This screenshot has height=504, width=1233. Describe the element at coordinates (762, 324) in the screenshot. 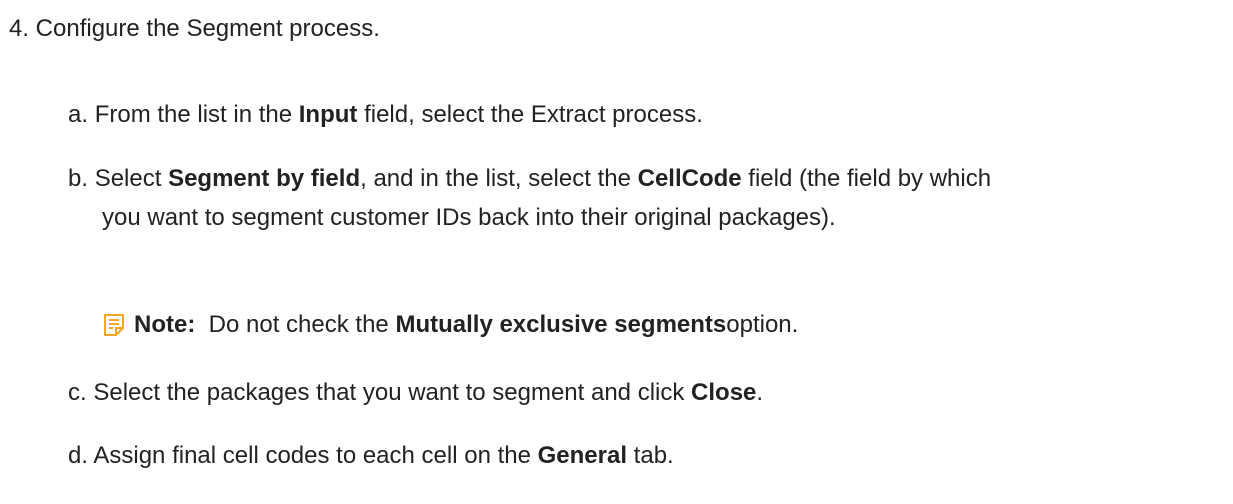

I see `text: option.` at that location.